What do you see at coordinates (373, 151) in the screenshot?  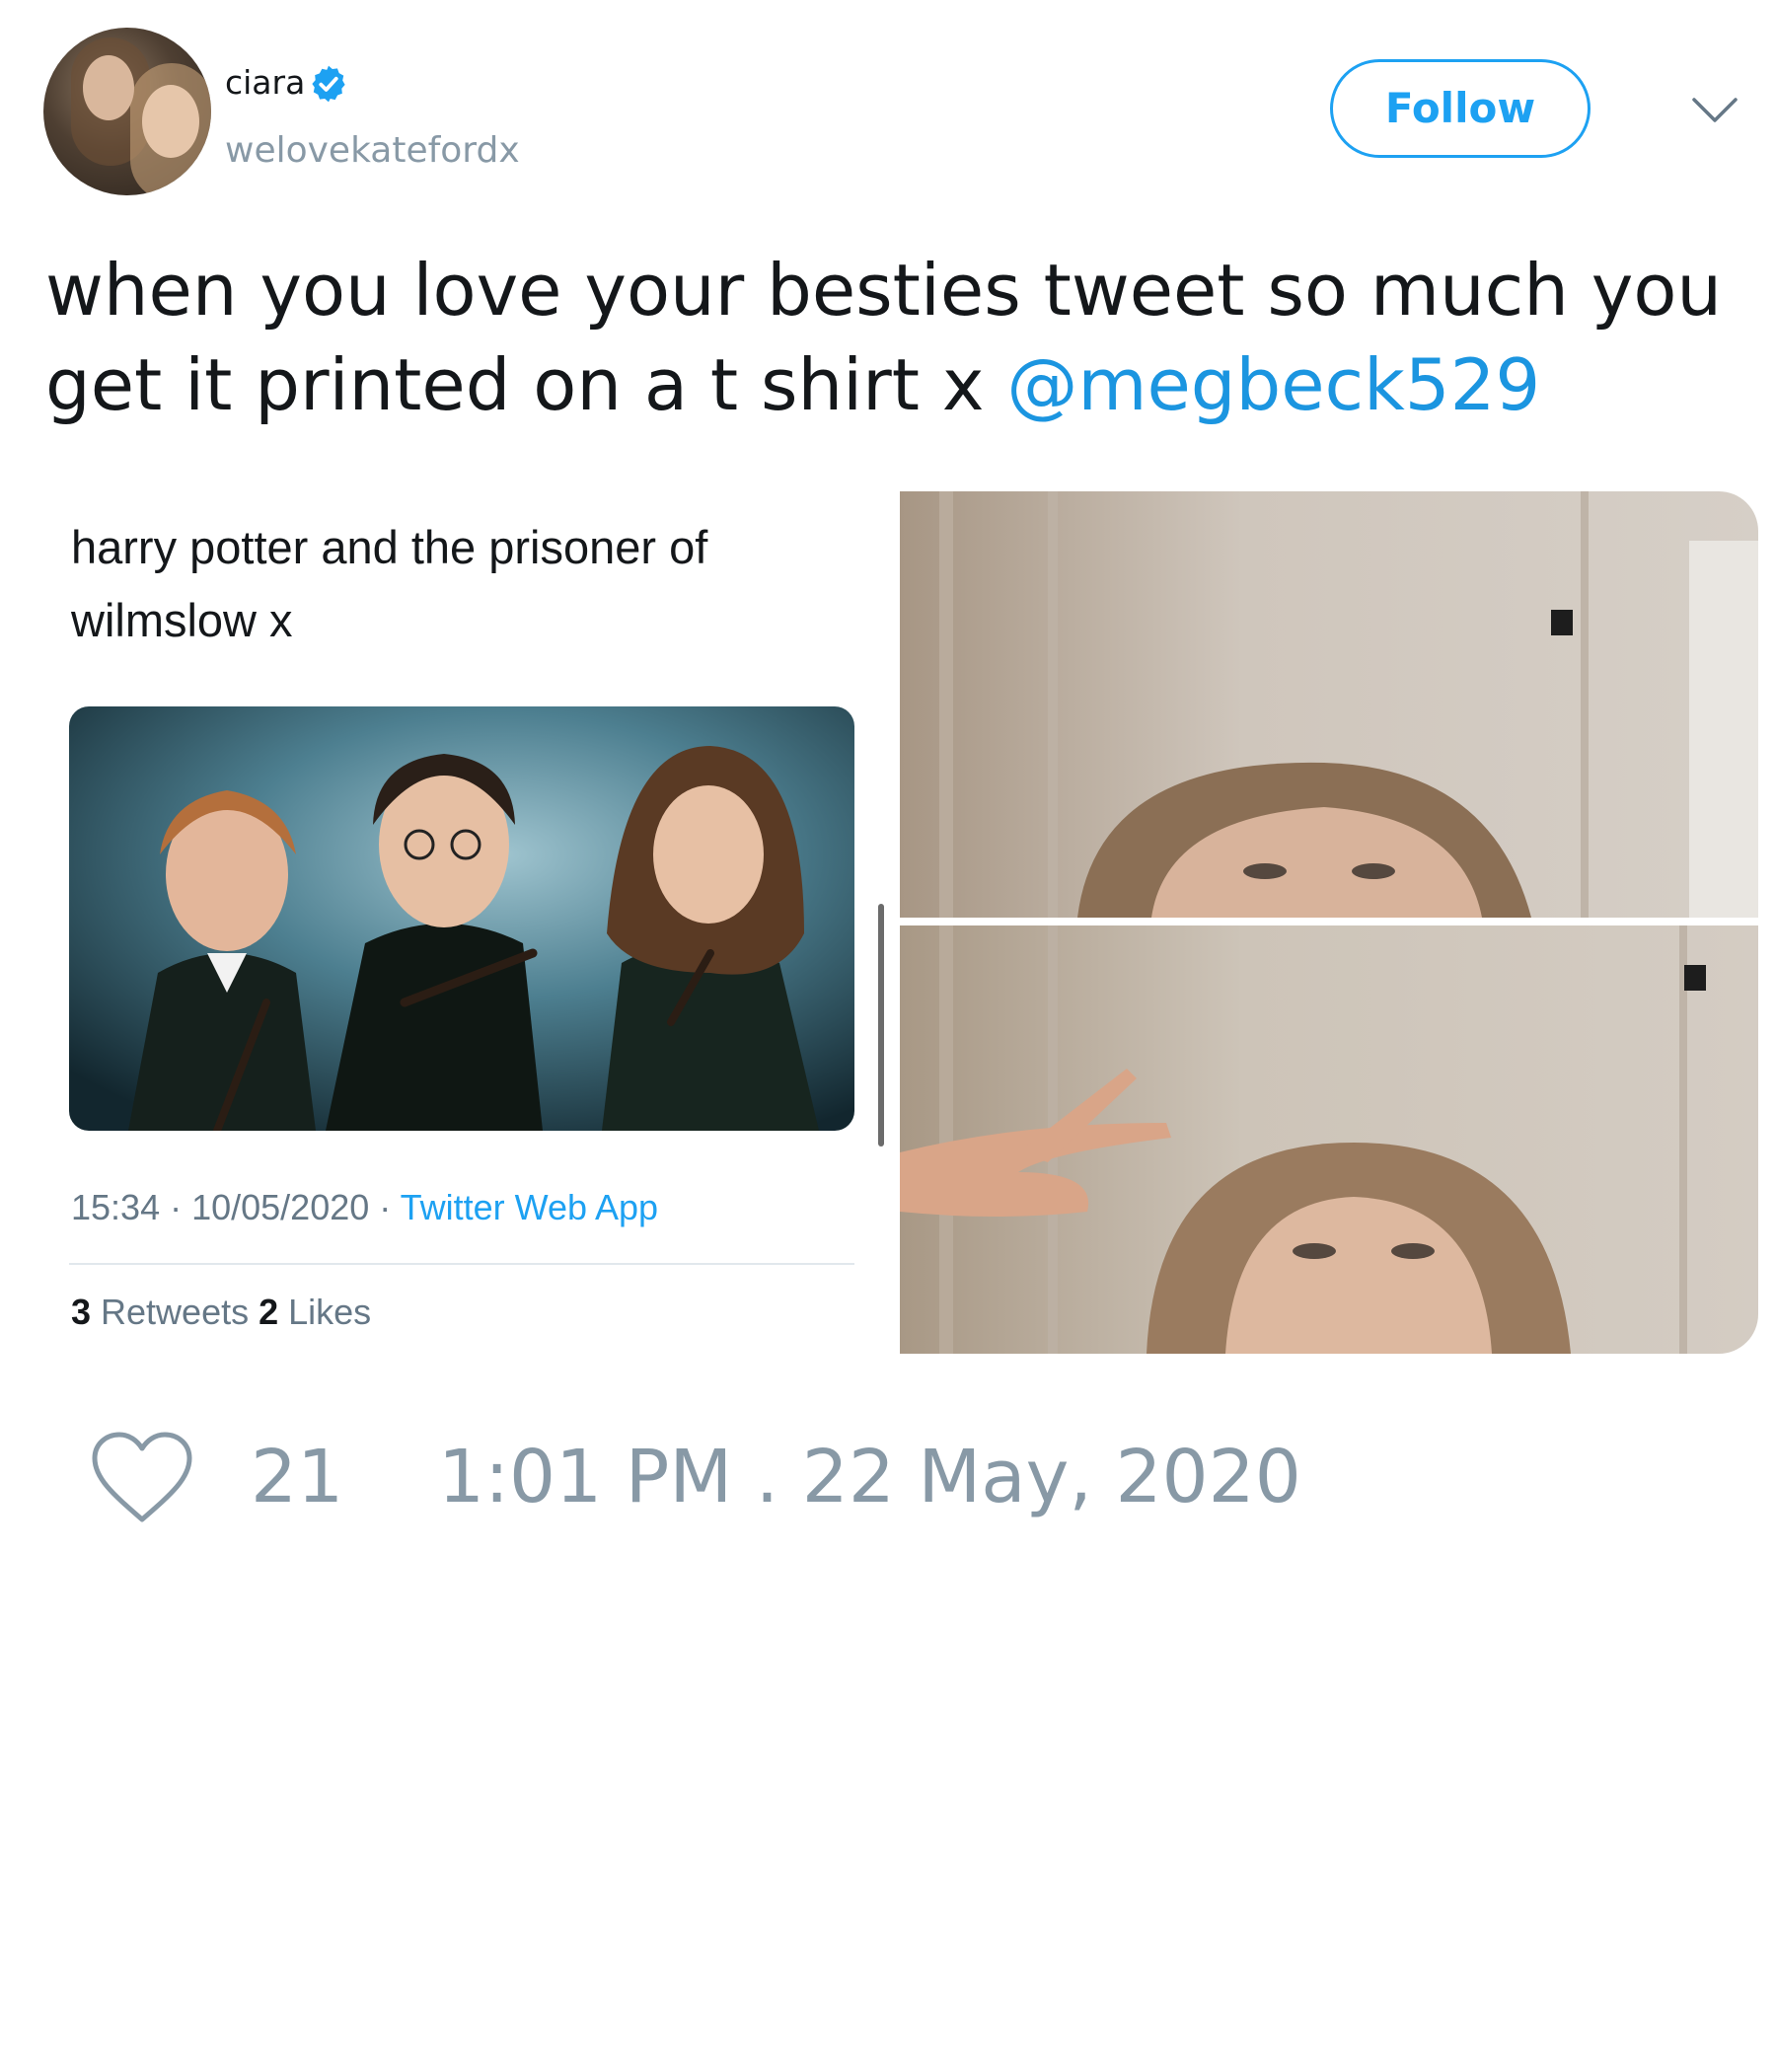 I see `user-handle: welovekatefordx` at bounding box center [373, 151].